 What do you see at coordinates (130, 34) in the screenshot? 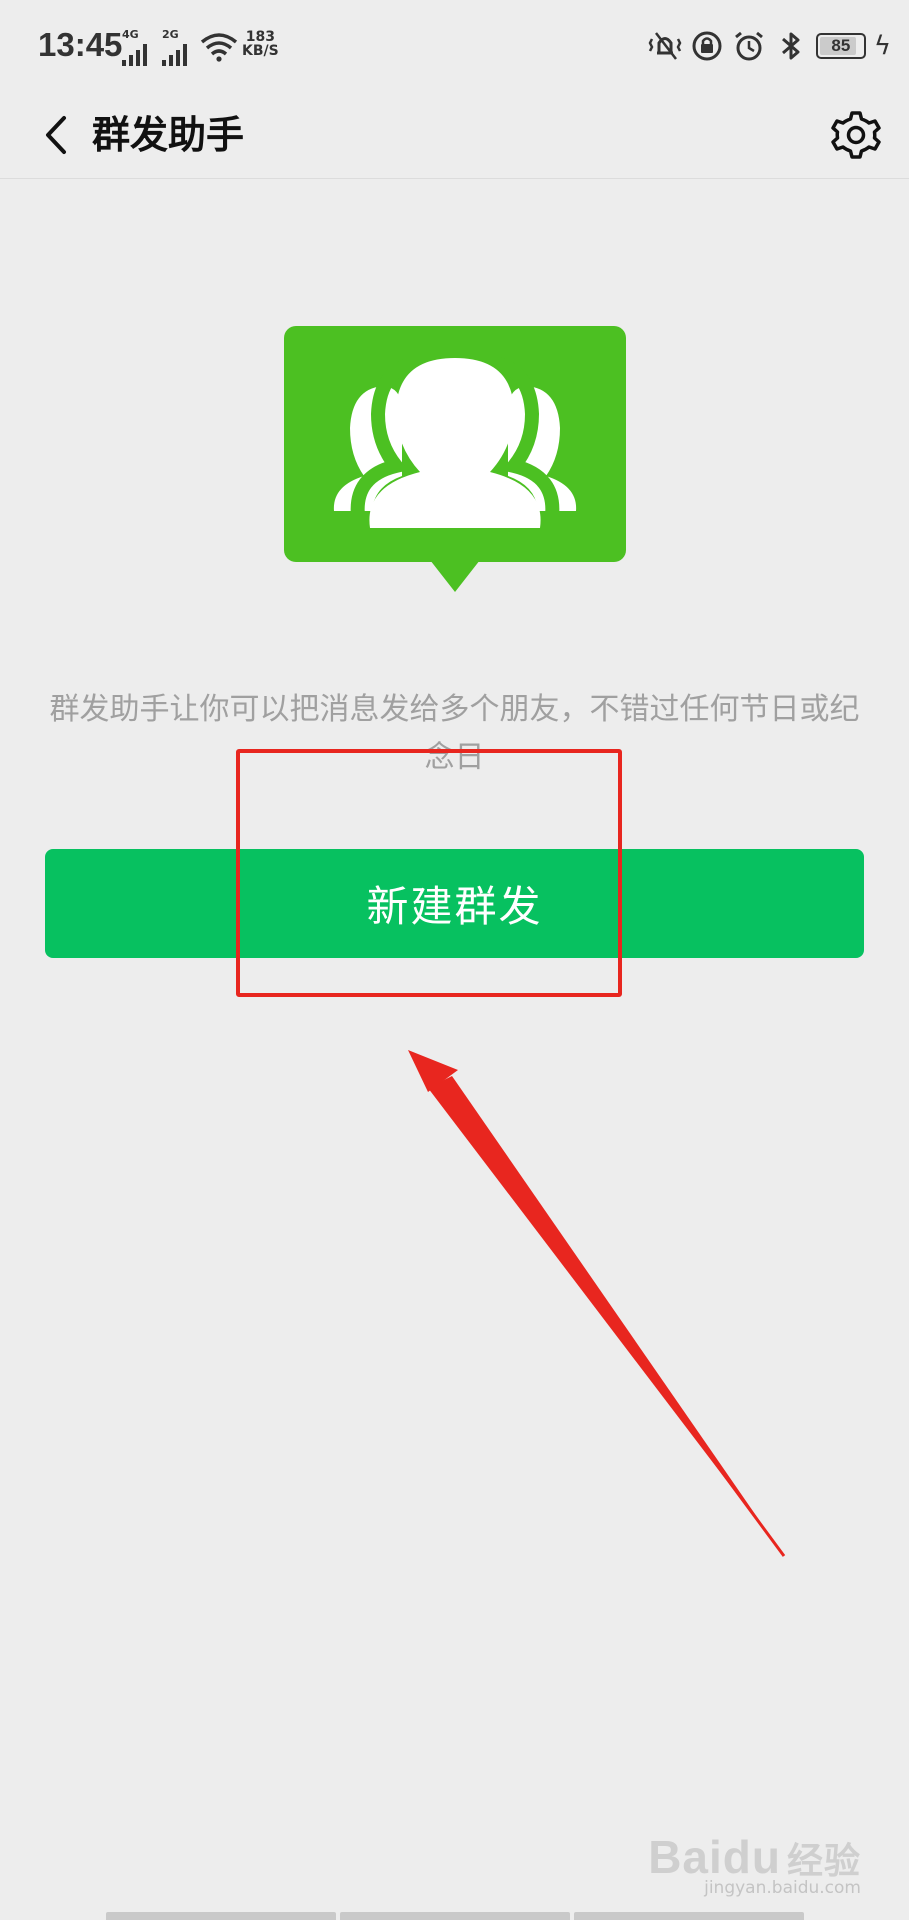
I see `signal-type-label: 4G` at bounding box center [130, 34].